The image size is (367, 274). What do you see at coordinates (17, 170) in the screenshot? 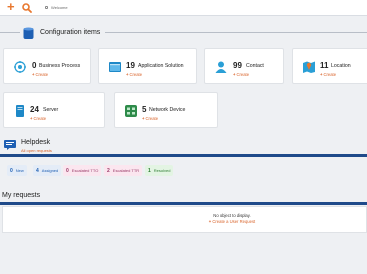
I see `badge-new: 0 New` at bounding box center [17, 170].